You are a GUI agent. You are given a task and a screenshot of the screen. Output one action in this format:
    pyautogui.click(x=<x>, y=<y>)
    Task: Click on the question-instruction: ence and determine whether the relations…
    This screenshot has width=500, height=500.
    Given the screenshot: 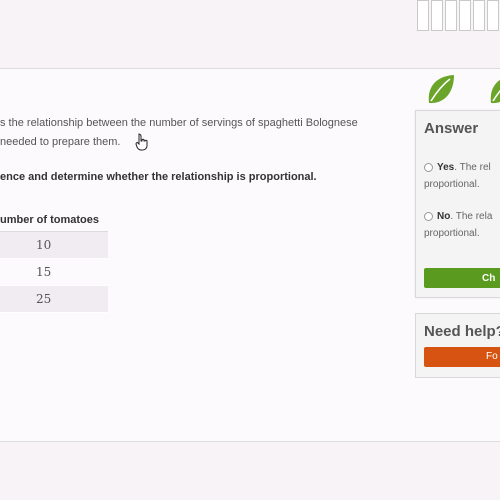 What is the action you would take?
    pyautogui.click(x=158, y=177)
    